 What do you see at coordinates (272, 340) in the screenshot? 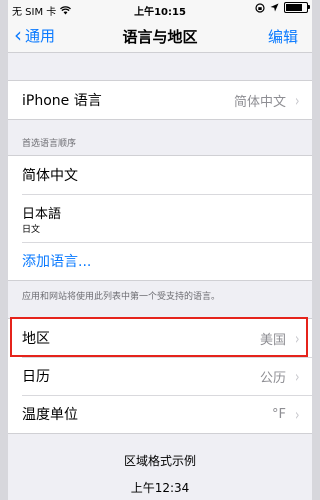
I see `region-value: 美国` at bounding box center [272, 340].